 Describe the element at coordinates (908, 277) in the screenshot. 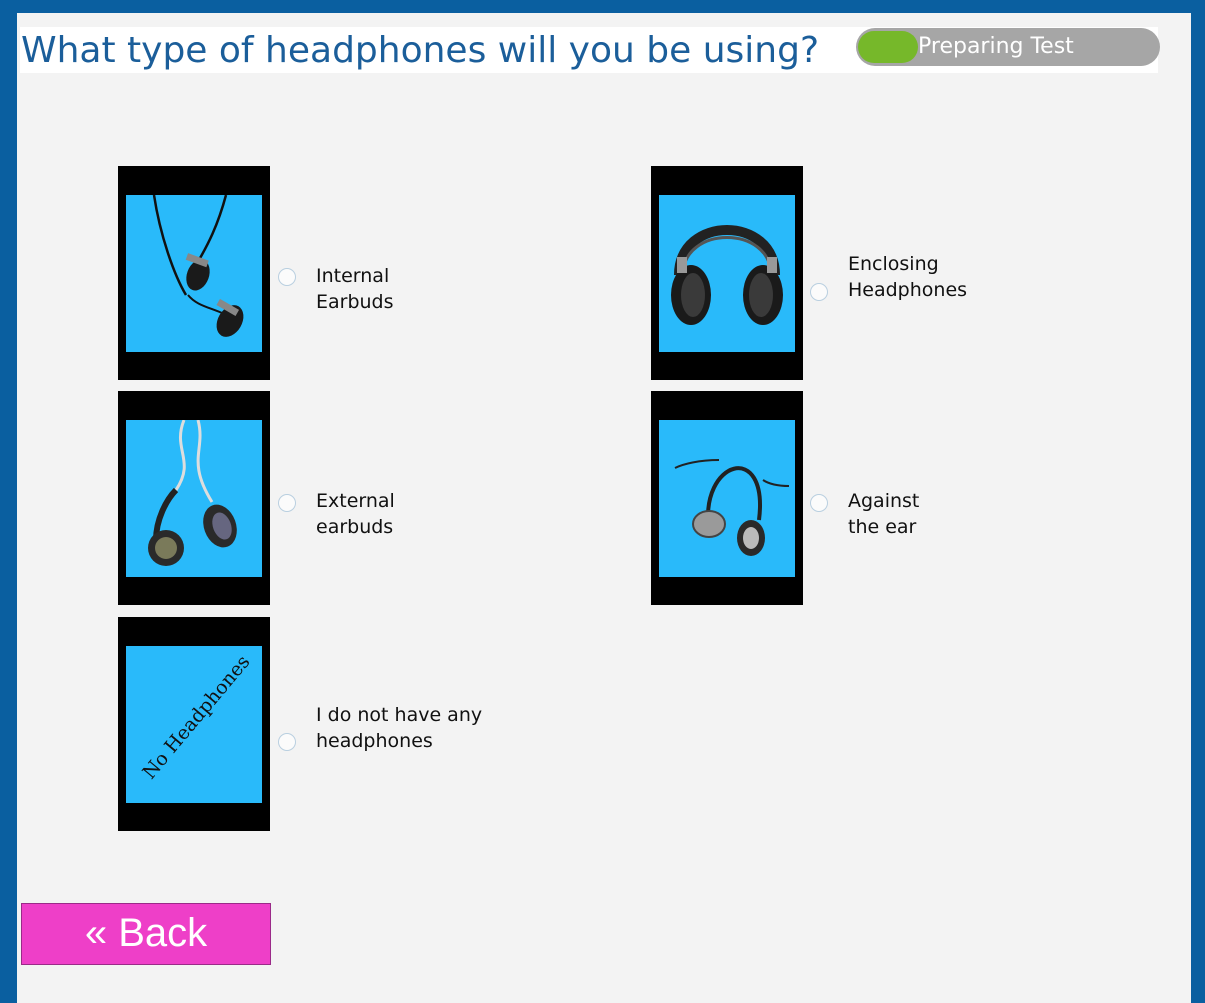

I see `option-label-enclosing-headphones: Enclosing Headphones` at that location.